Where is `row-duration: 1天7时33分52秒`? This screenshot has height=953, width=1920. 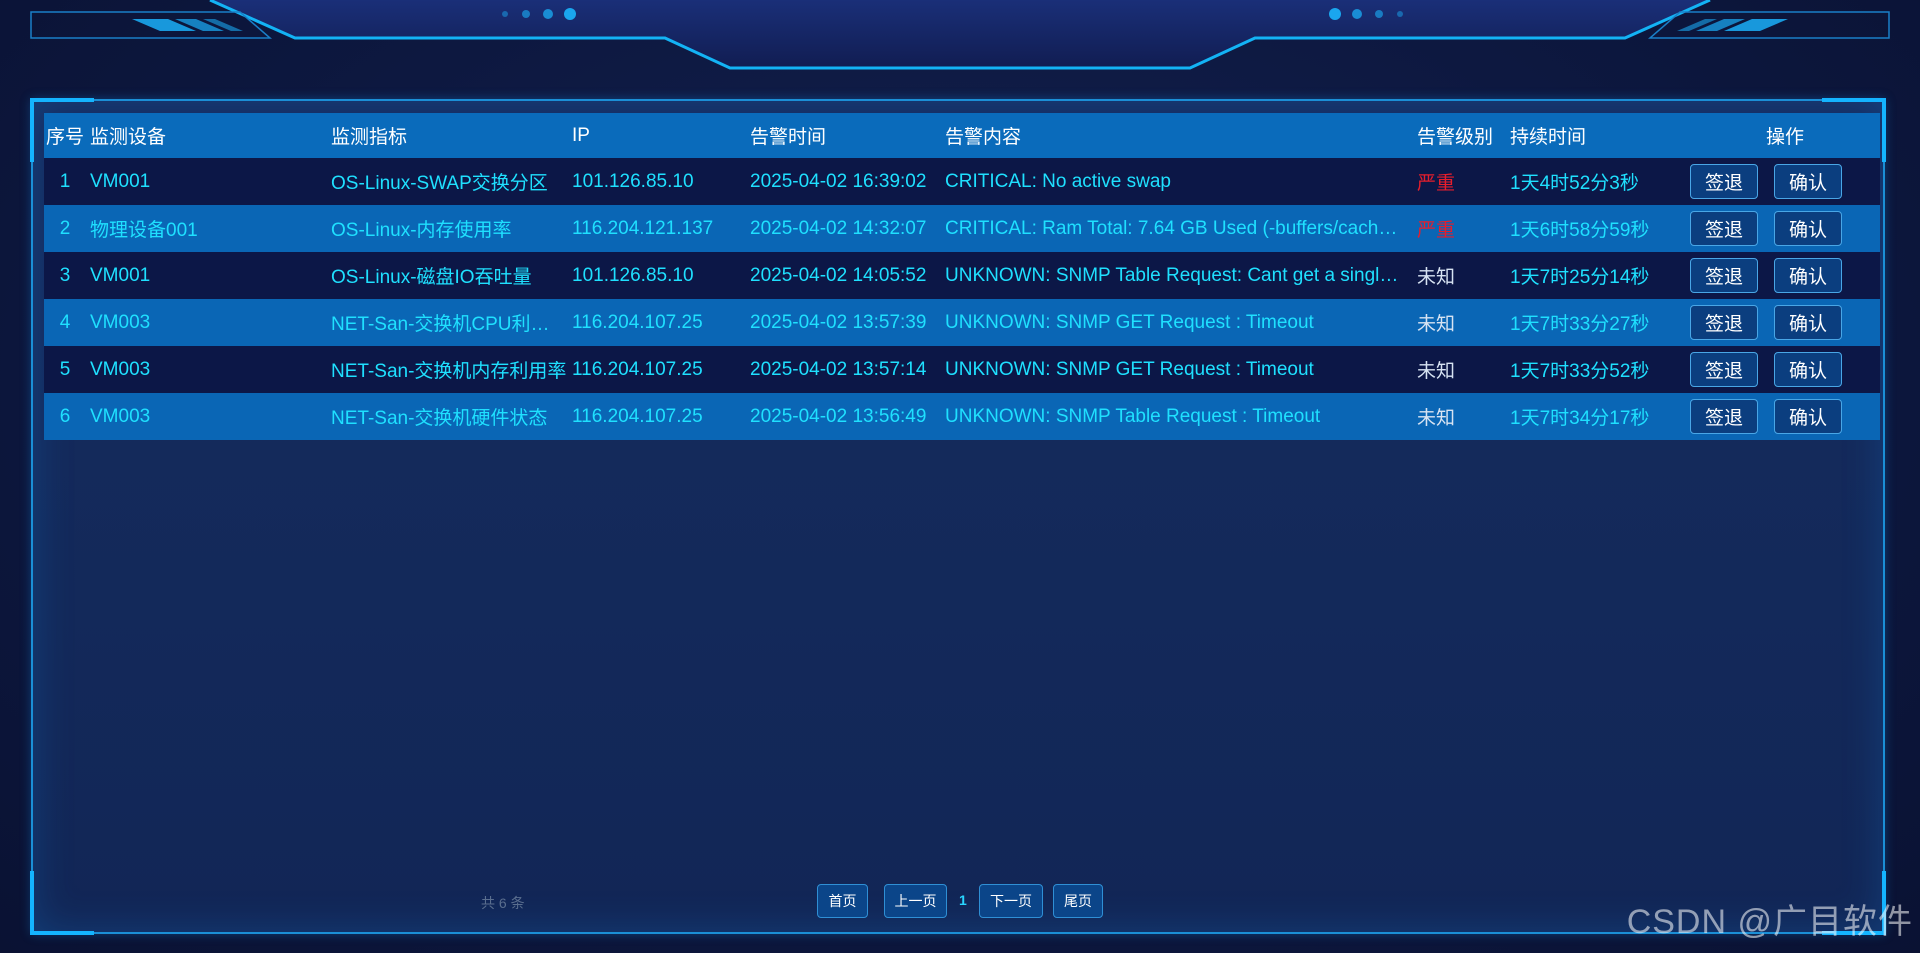
row-duration: 1天7时33分52秒 is located at coordinates (1580, 371).